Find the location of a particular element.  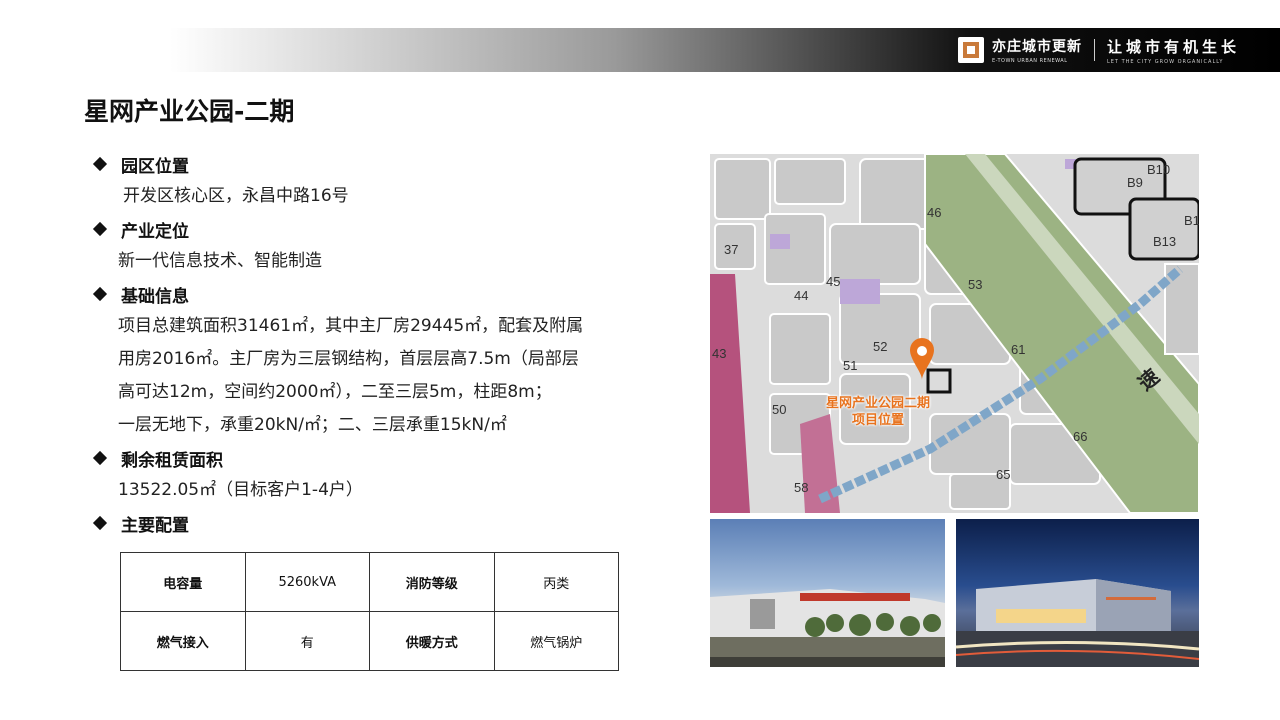

table-cell-value: 燃气锅炉 is located at coordinates (556, 641).